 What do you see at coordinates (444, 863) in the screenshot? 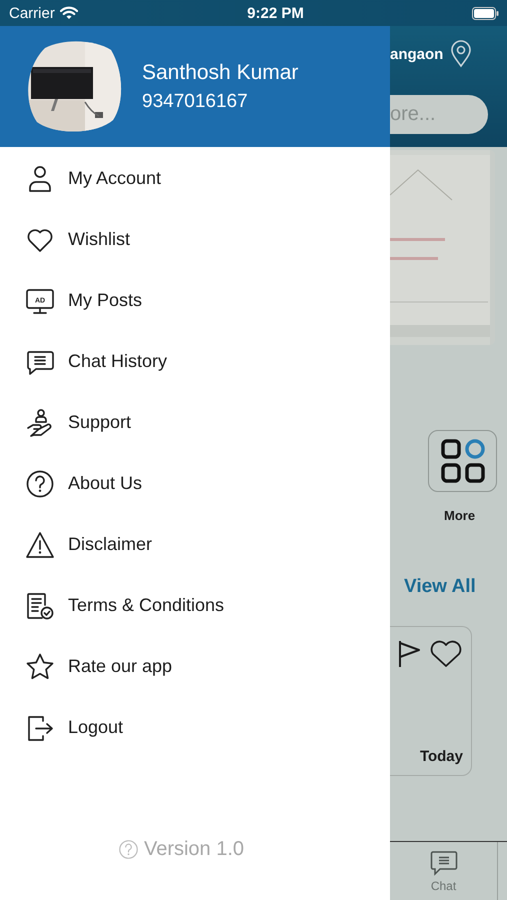
I see `chat-icon` at bounding box center [444, 863].